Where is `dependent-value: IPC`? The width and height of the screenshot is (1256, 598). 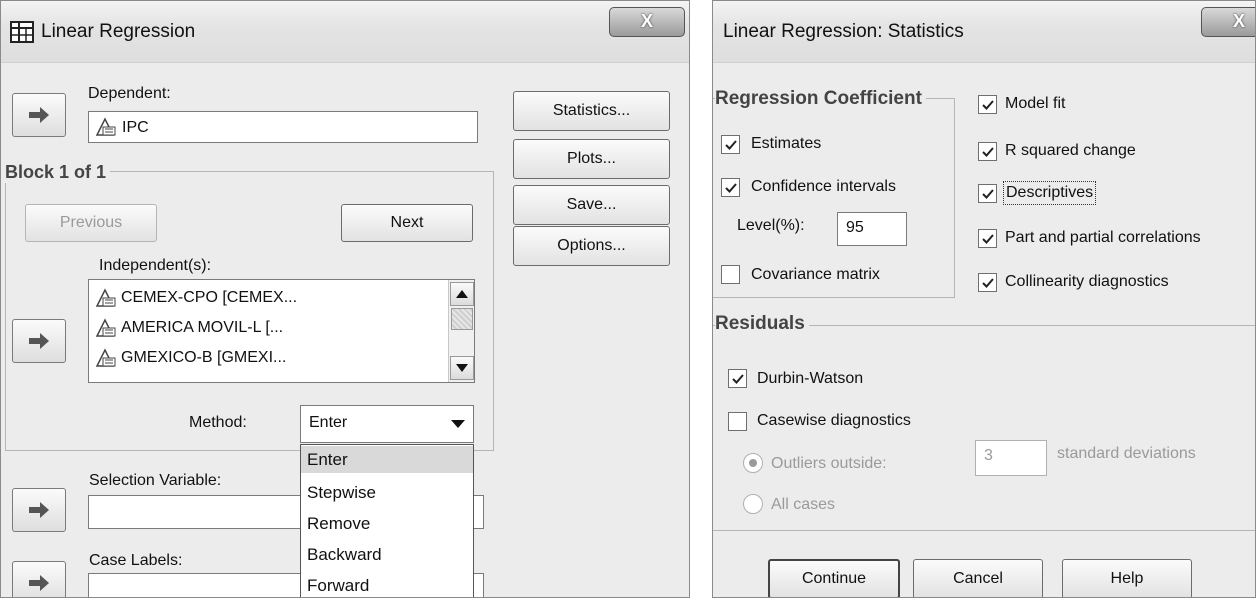 dependent-value: IPC is located at coordinates (135, 127).